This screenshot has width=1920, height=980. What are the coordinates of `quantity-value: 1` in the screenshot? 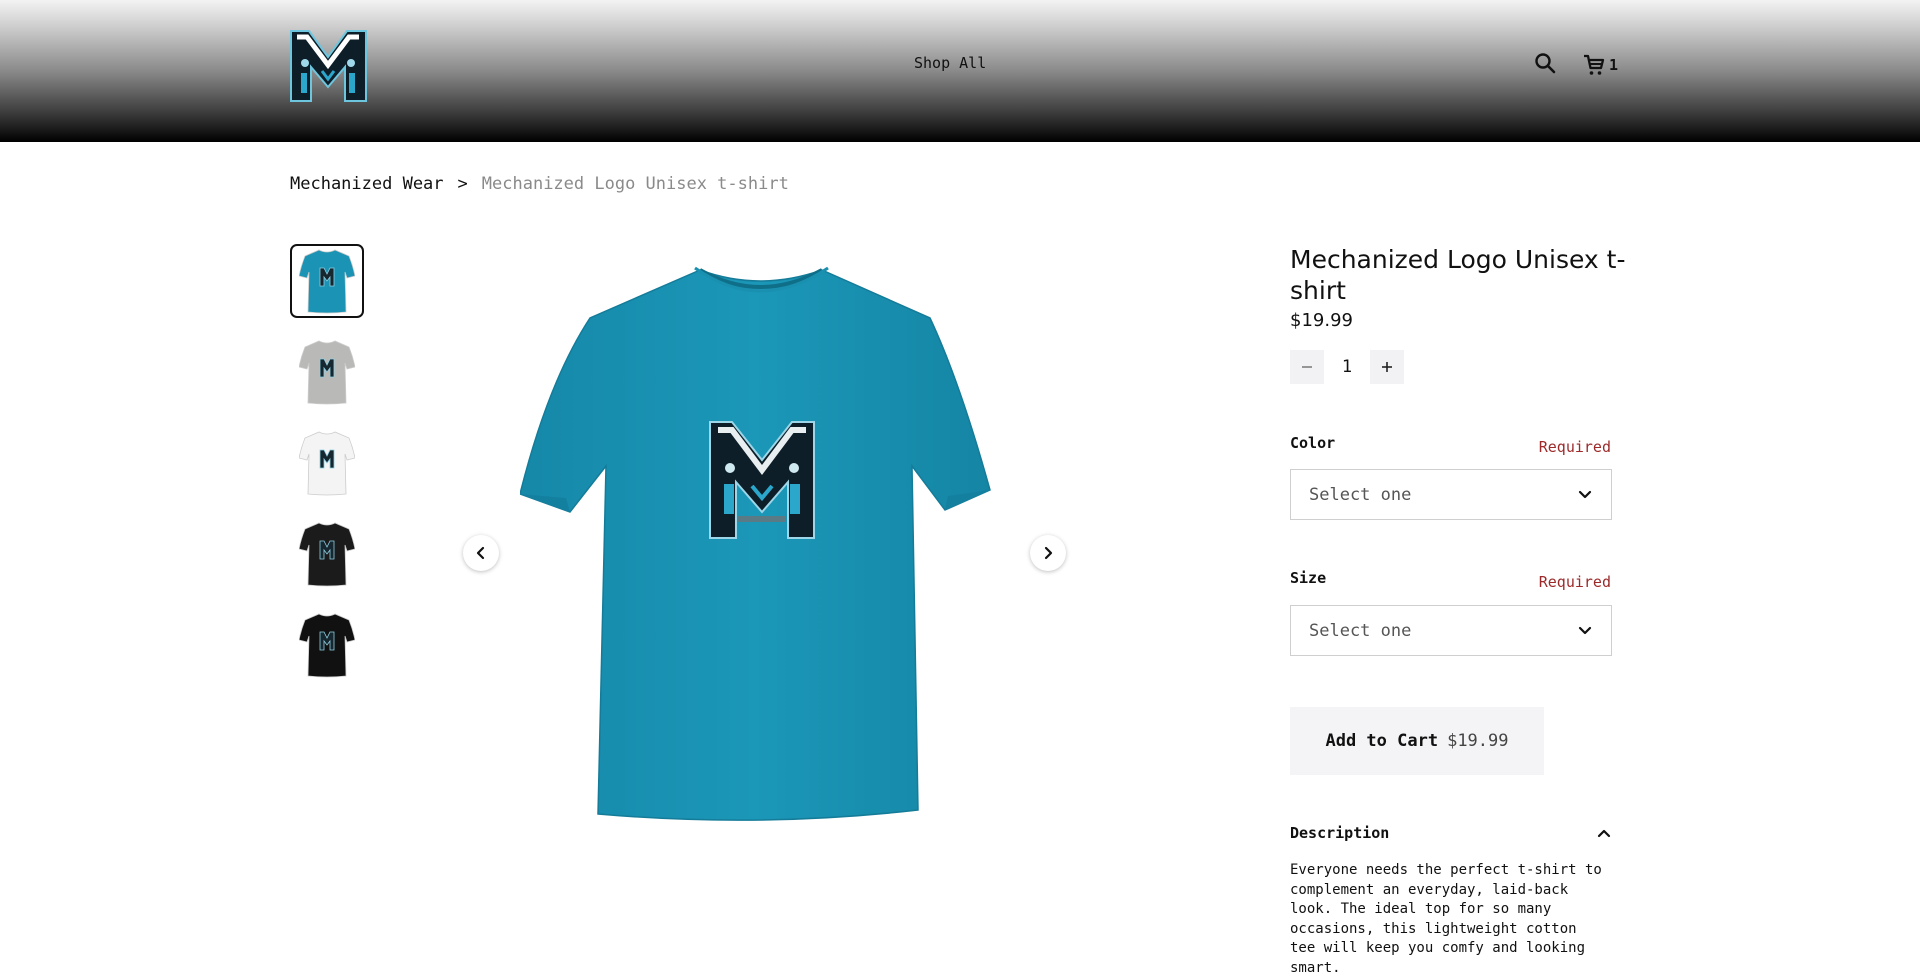 It's located at (1347, 367).